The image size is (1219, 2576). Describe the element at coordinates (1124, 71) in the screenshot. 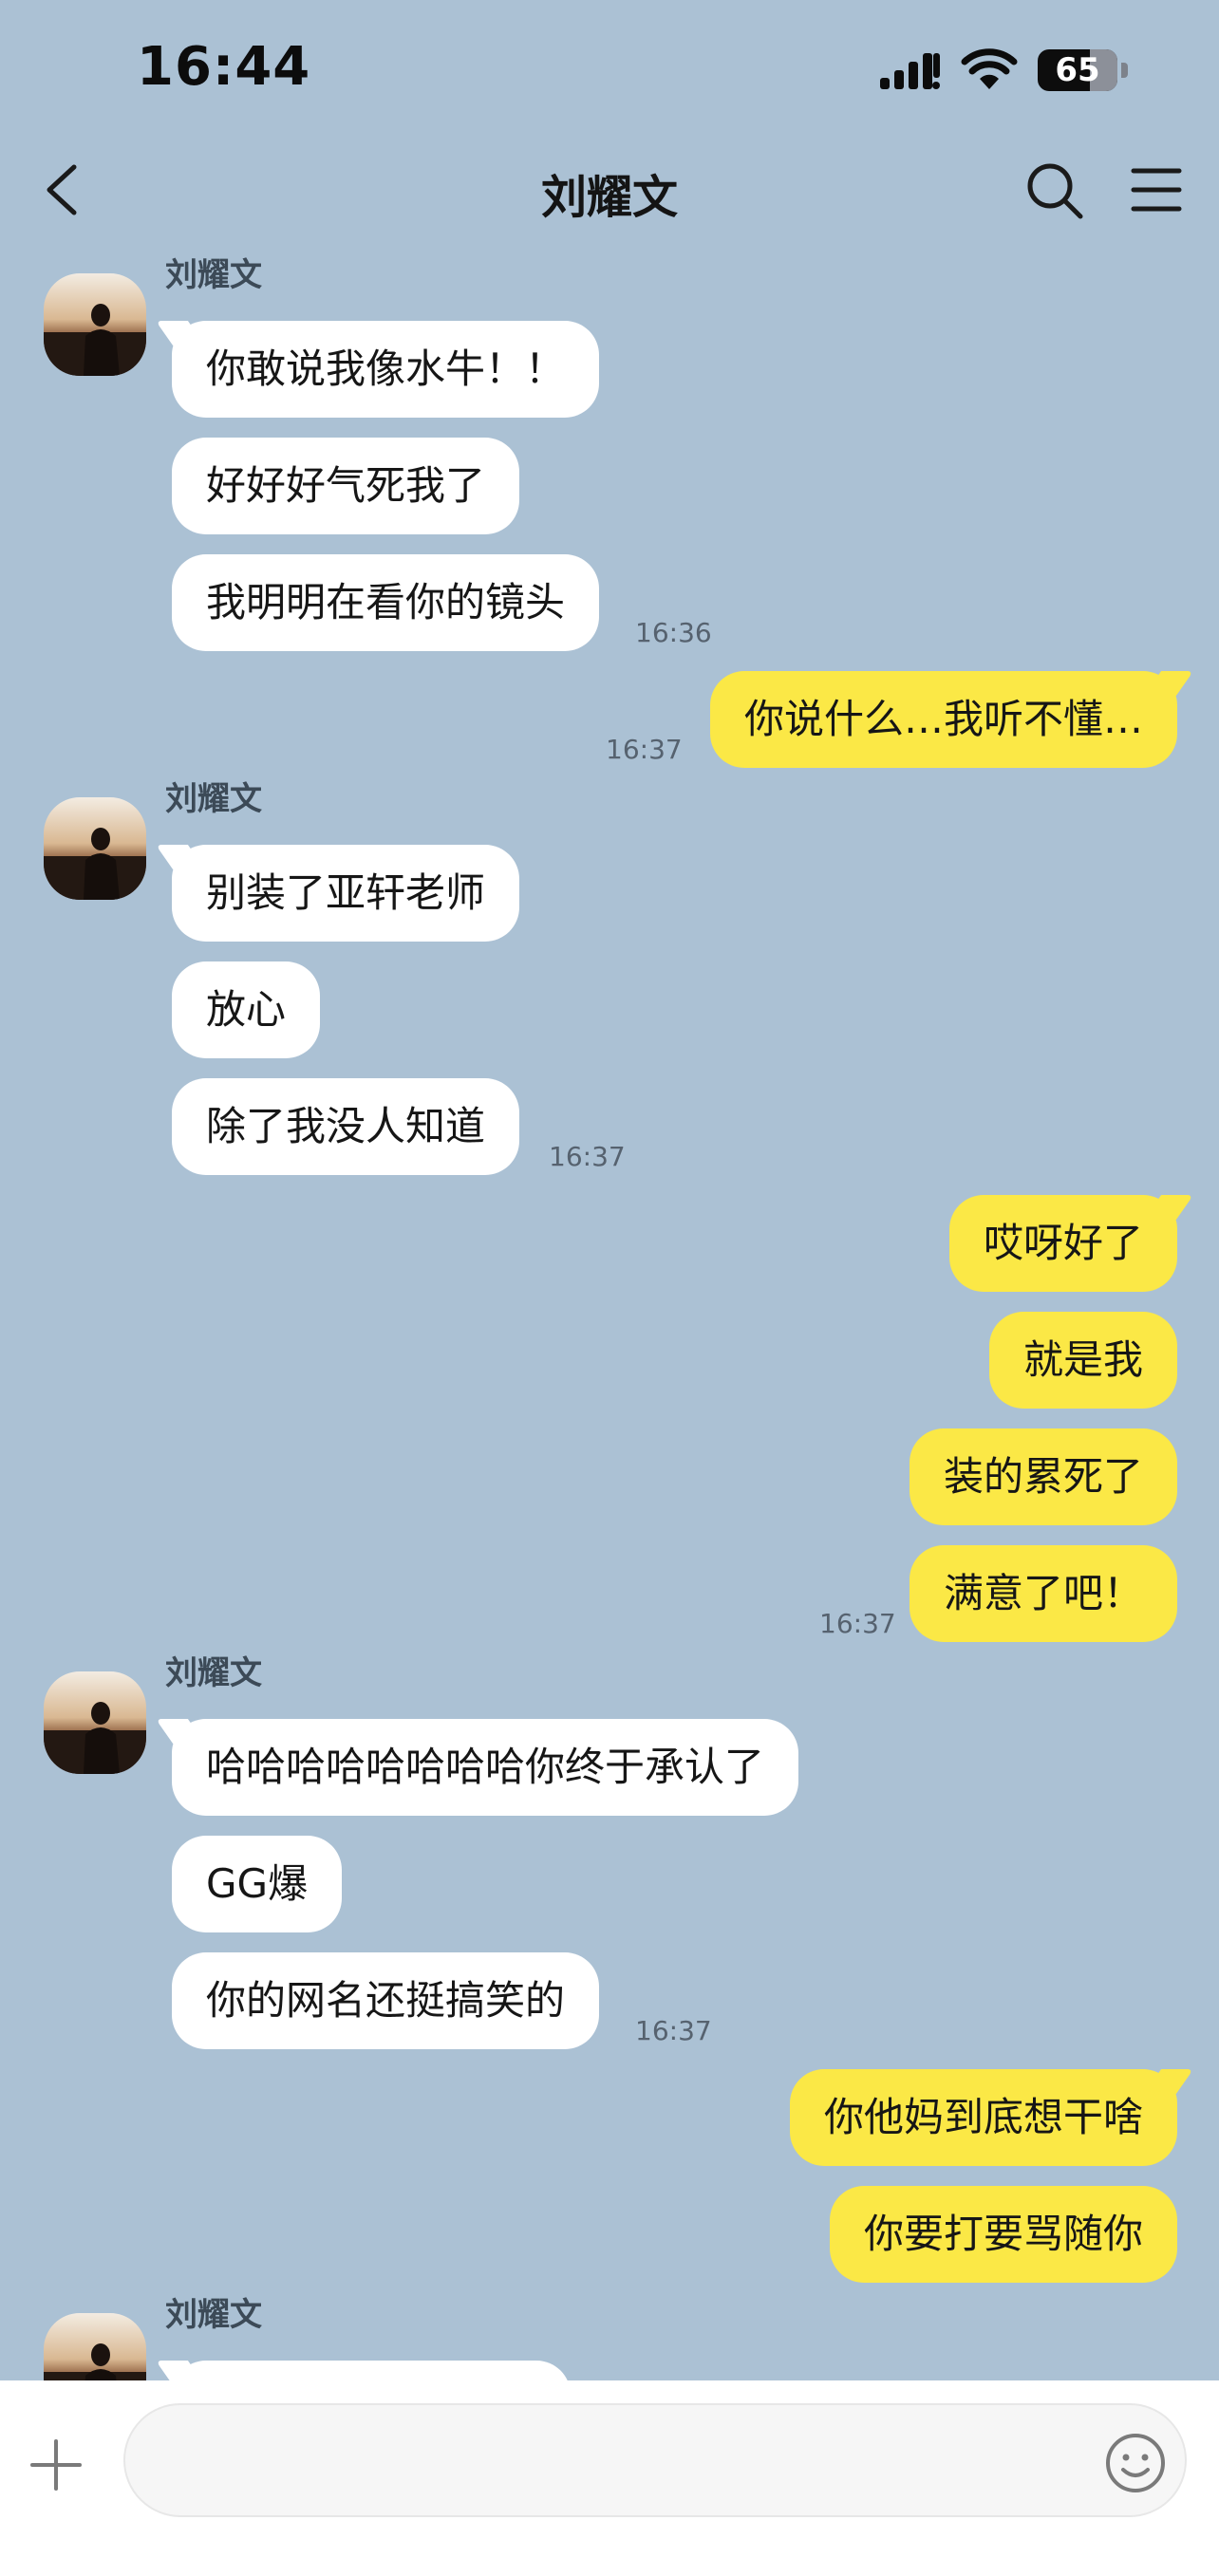

I see `battery-tip` at that location.